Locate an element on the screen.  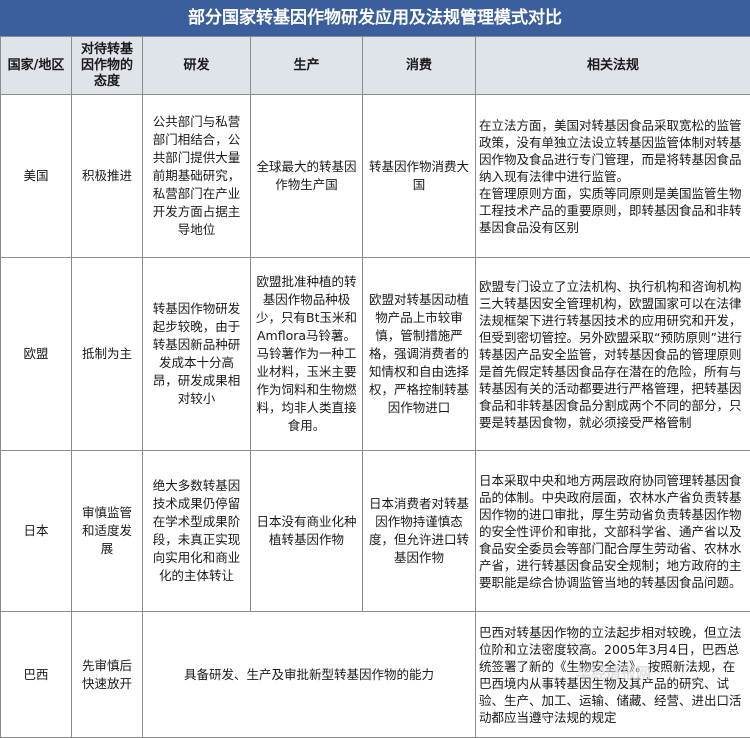
cell-production: 全球最大的转基因作物生产国 is located at coordinates (307, 176).